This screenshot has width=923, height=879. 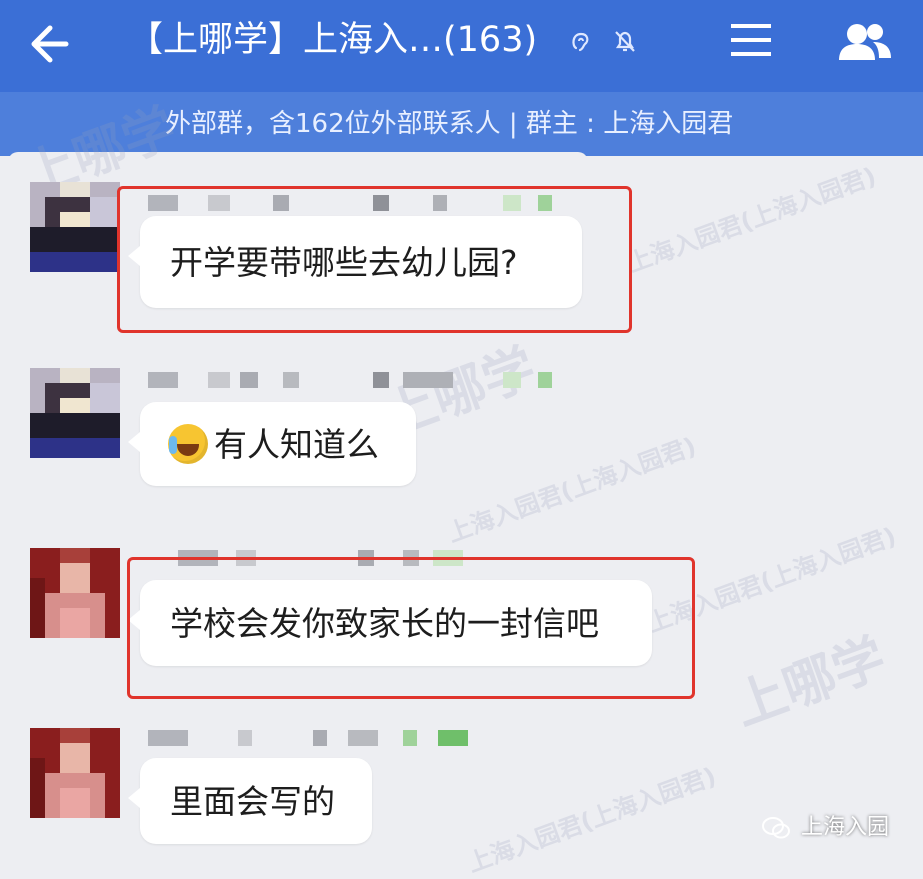 I want to click on message-bubble: 里面会写的, so click(x=250, y=801).